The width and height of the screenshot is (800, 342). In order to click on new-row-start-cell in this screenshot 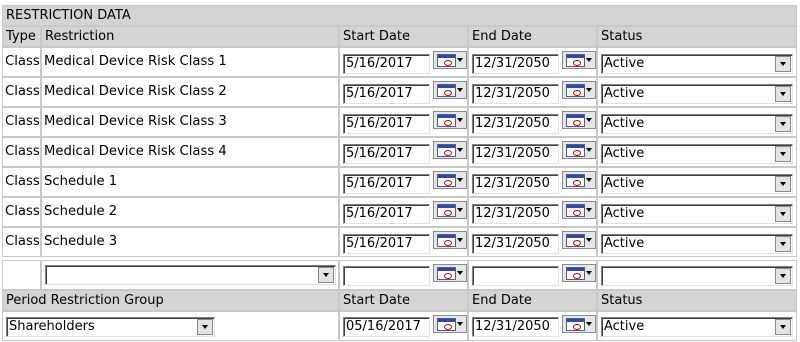, I will do `click(403, 275)`.